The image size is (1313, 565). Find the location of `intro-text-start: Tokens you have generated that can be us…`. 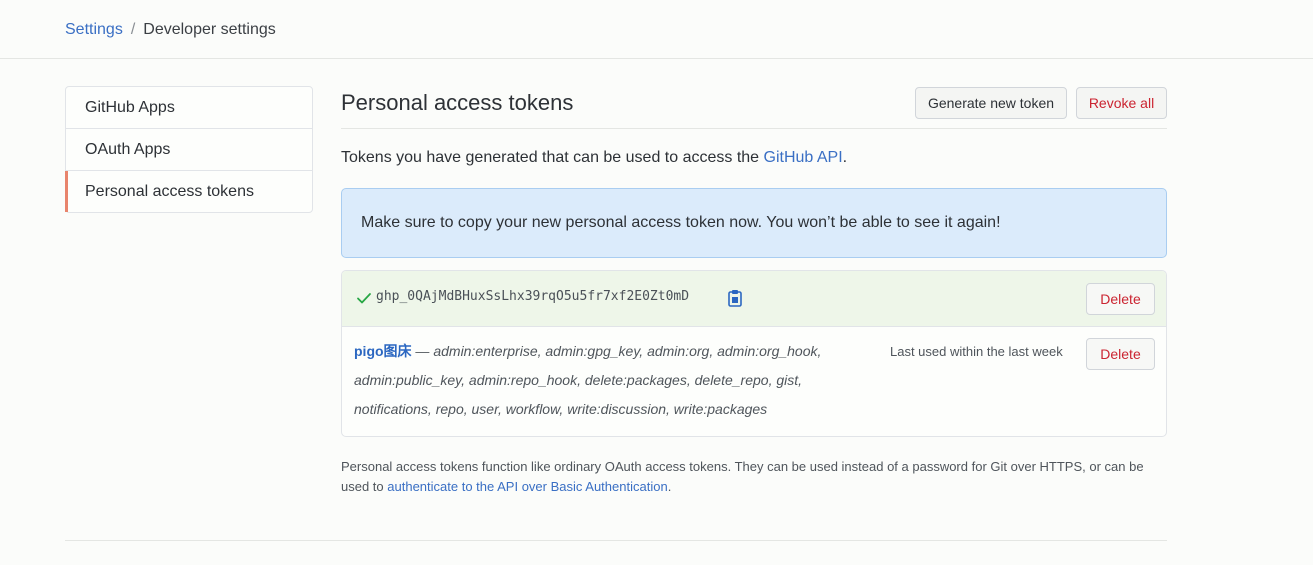

intro-text-start: Tokens you have generated that can be us… is located at coordinates (552, 157).